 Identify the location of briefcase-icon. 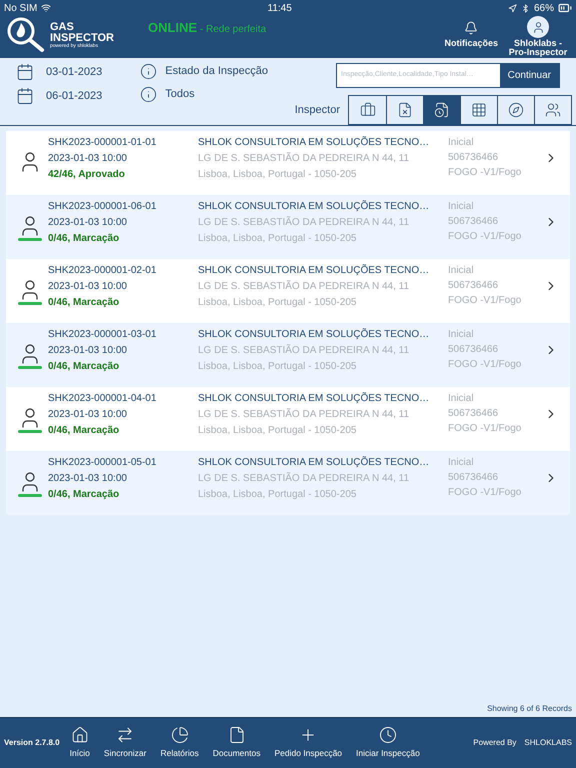
(368, 110).